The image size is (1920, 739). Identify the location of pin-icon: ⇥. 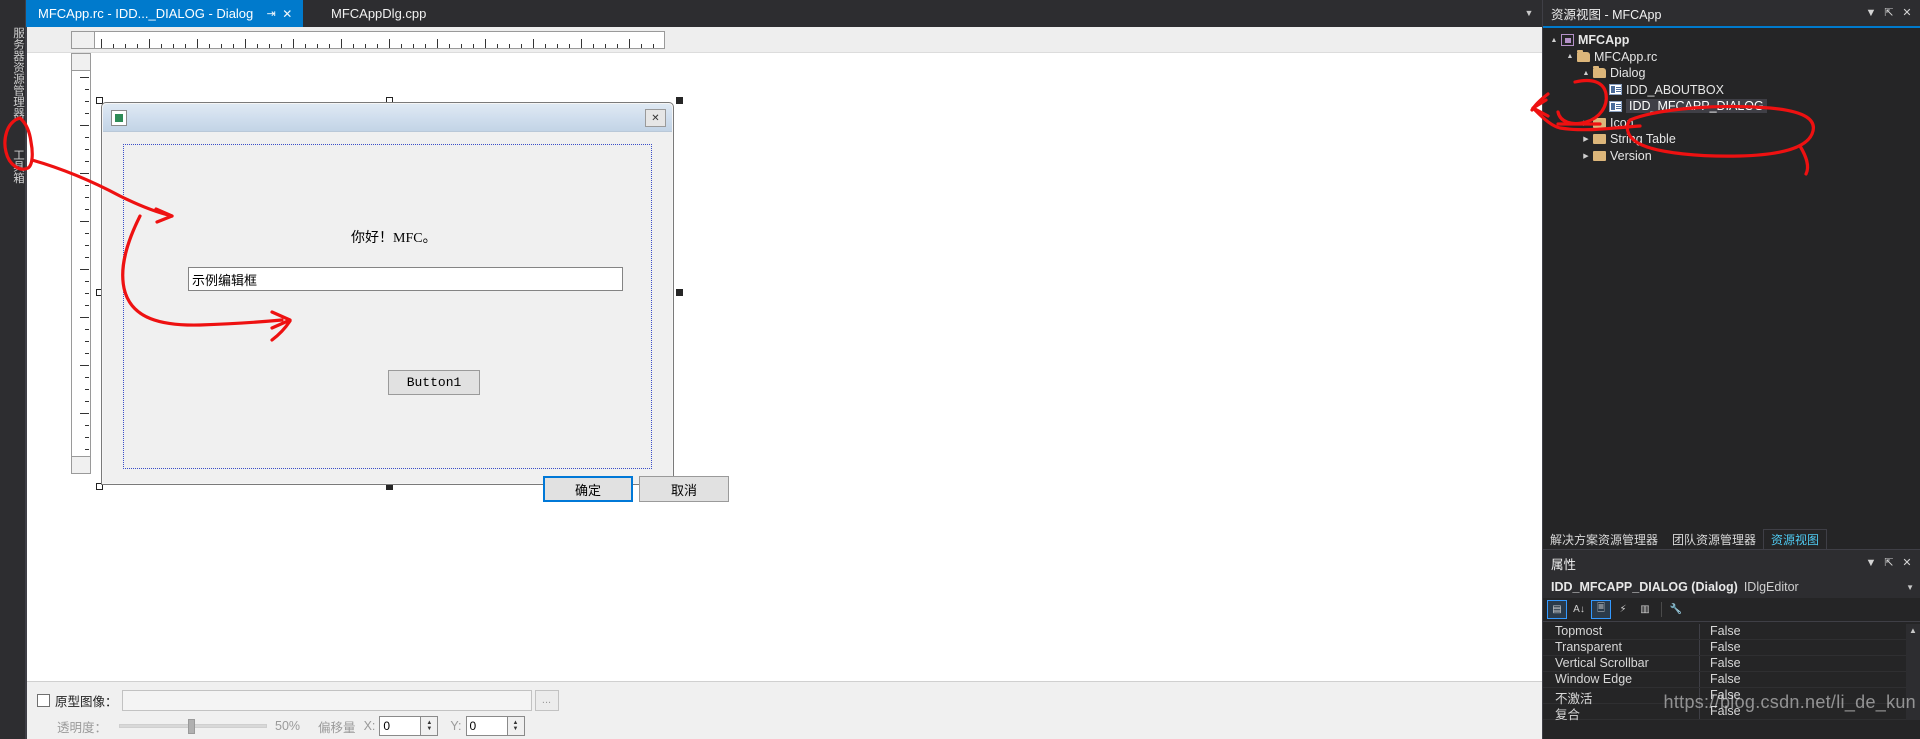
(271, 14).